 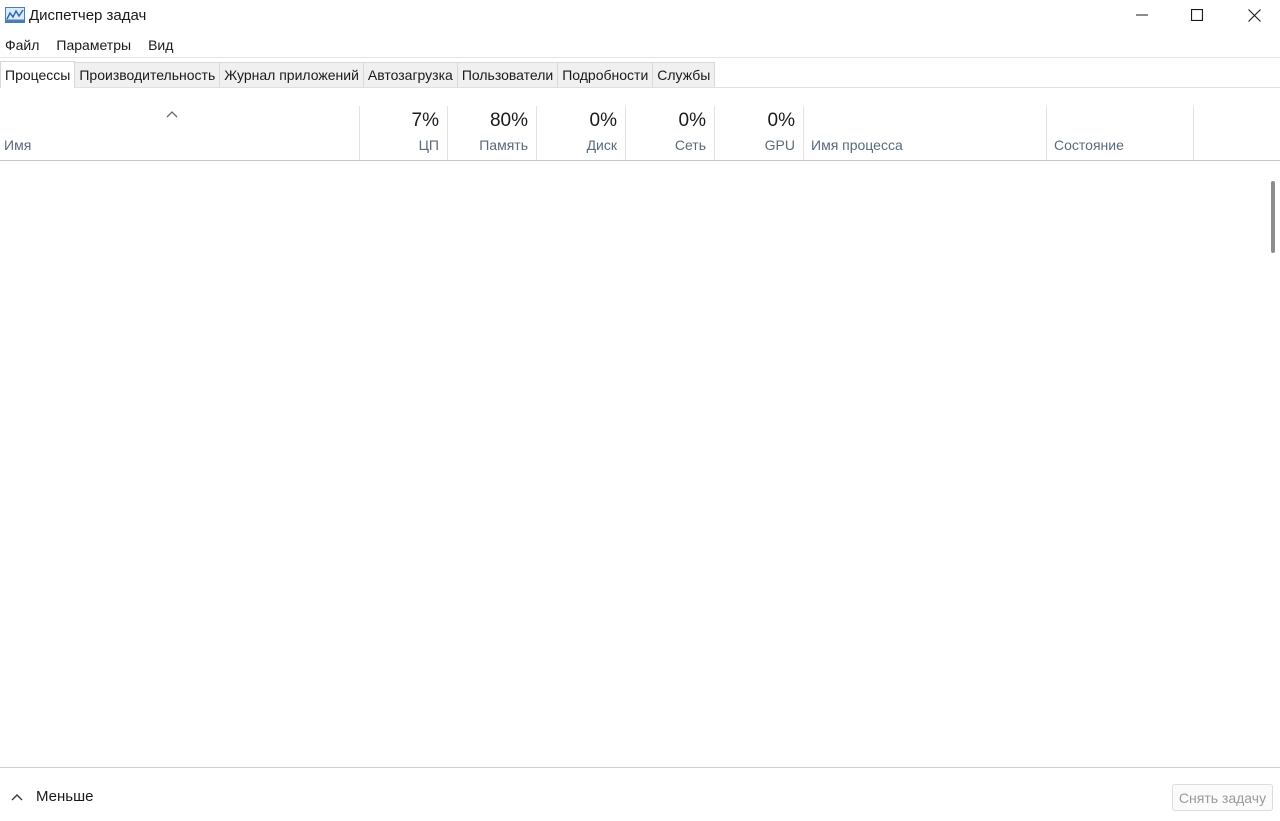 What do you see at coordinates (492, 133) in the screenshot?
I see `column-header-memory: 80% Память` at bounding box center [492, 133].